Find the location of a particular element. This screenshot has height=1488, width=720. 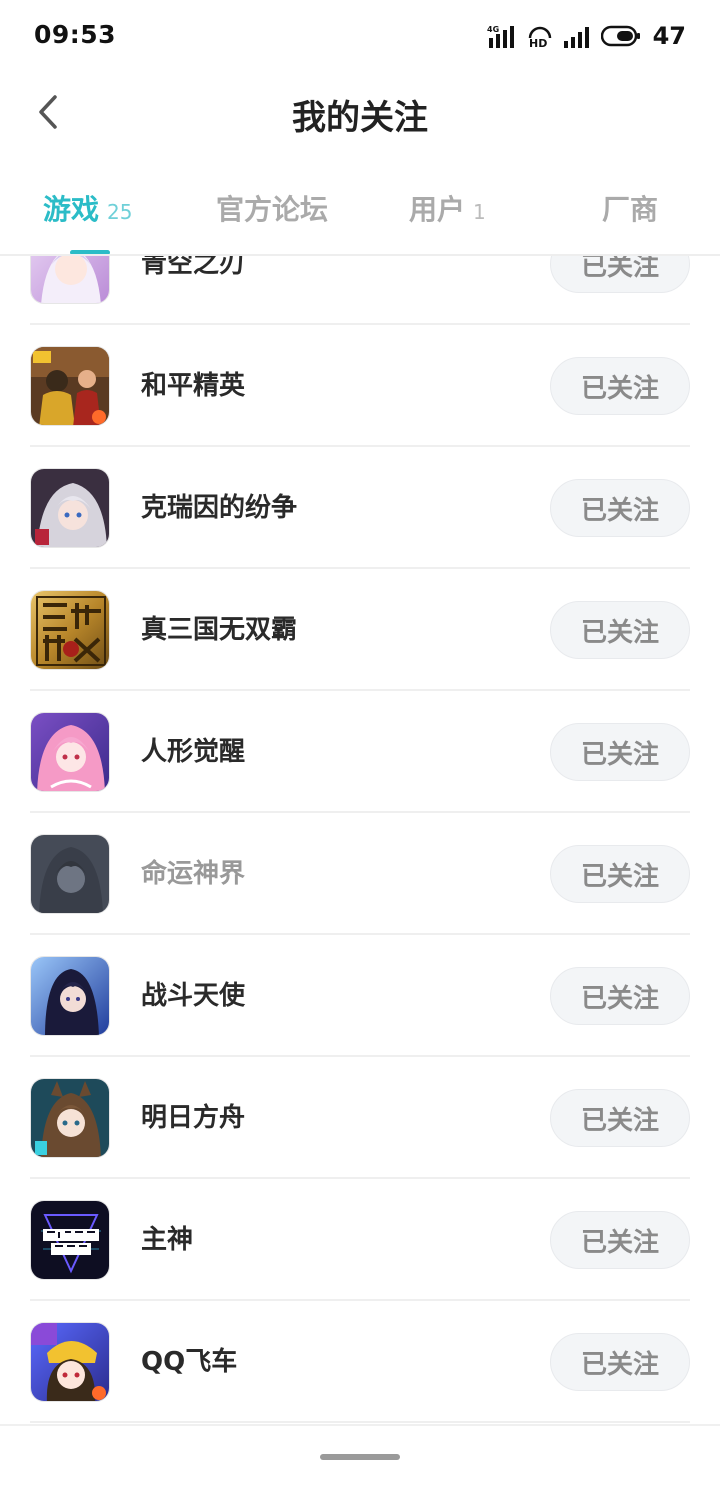

gold-emblem-icon is located at coordinates (70, 630).